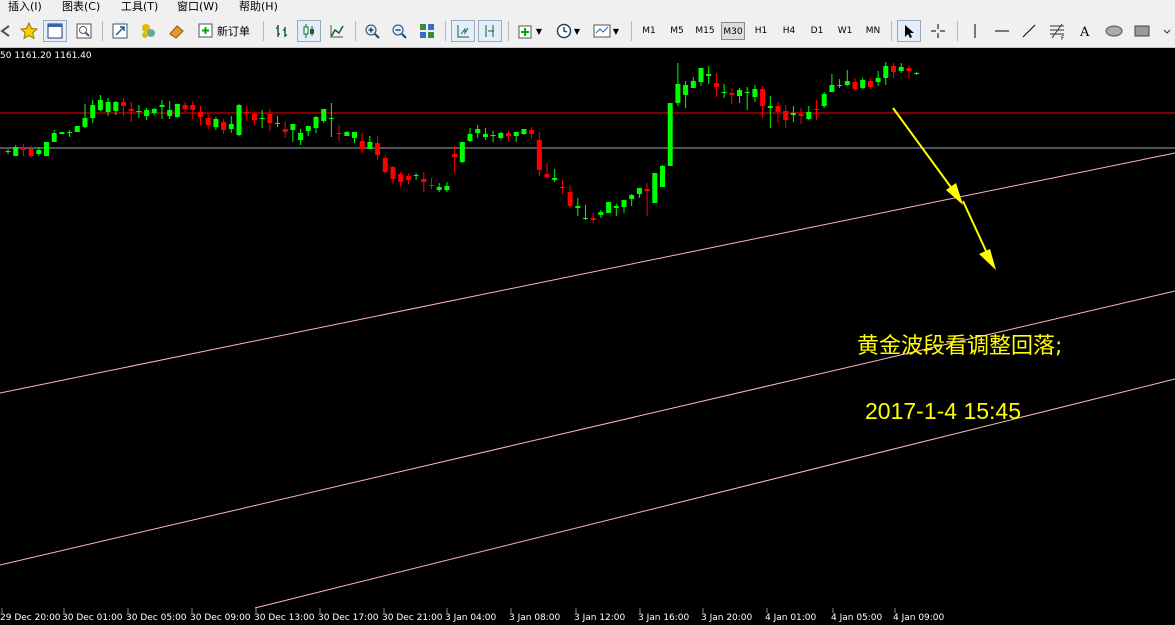  I want to click on new-order-button: 新订单, so click(224, 31).